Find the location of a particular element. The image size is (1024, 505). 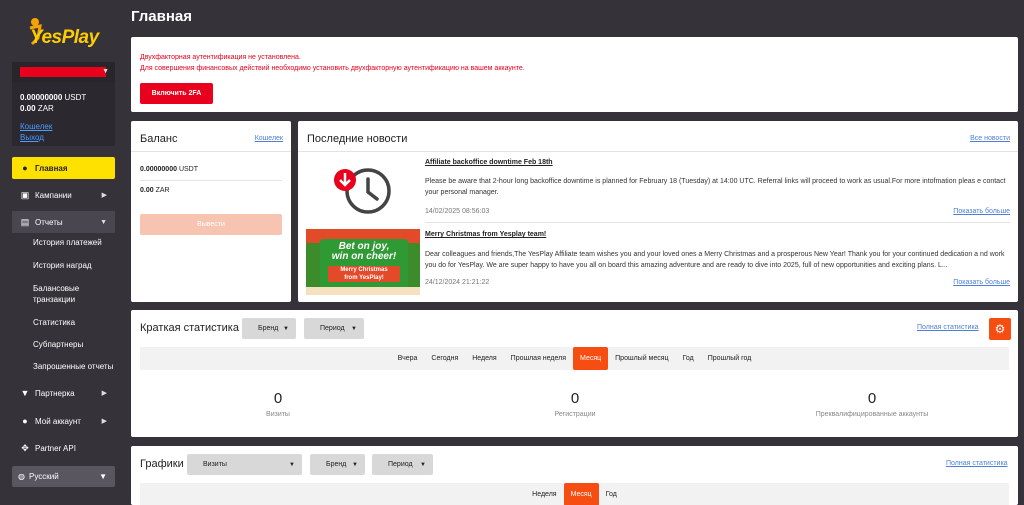

brand-dropdown: Бренд ▼ is located at coordinates (269, 328).